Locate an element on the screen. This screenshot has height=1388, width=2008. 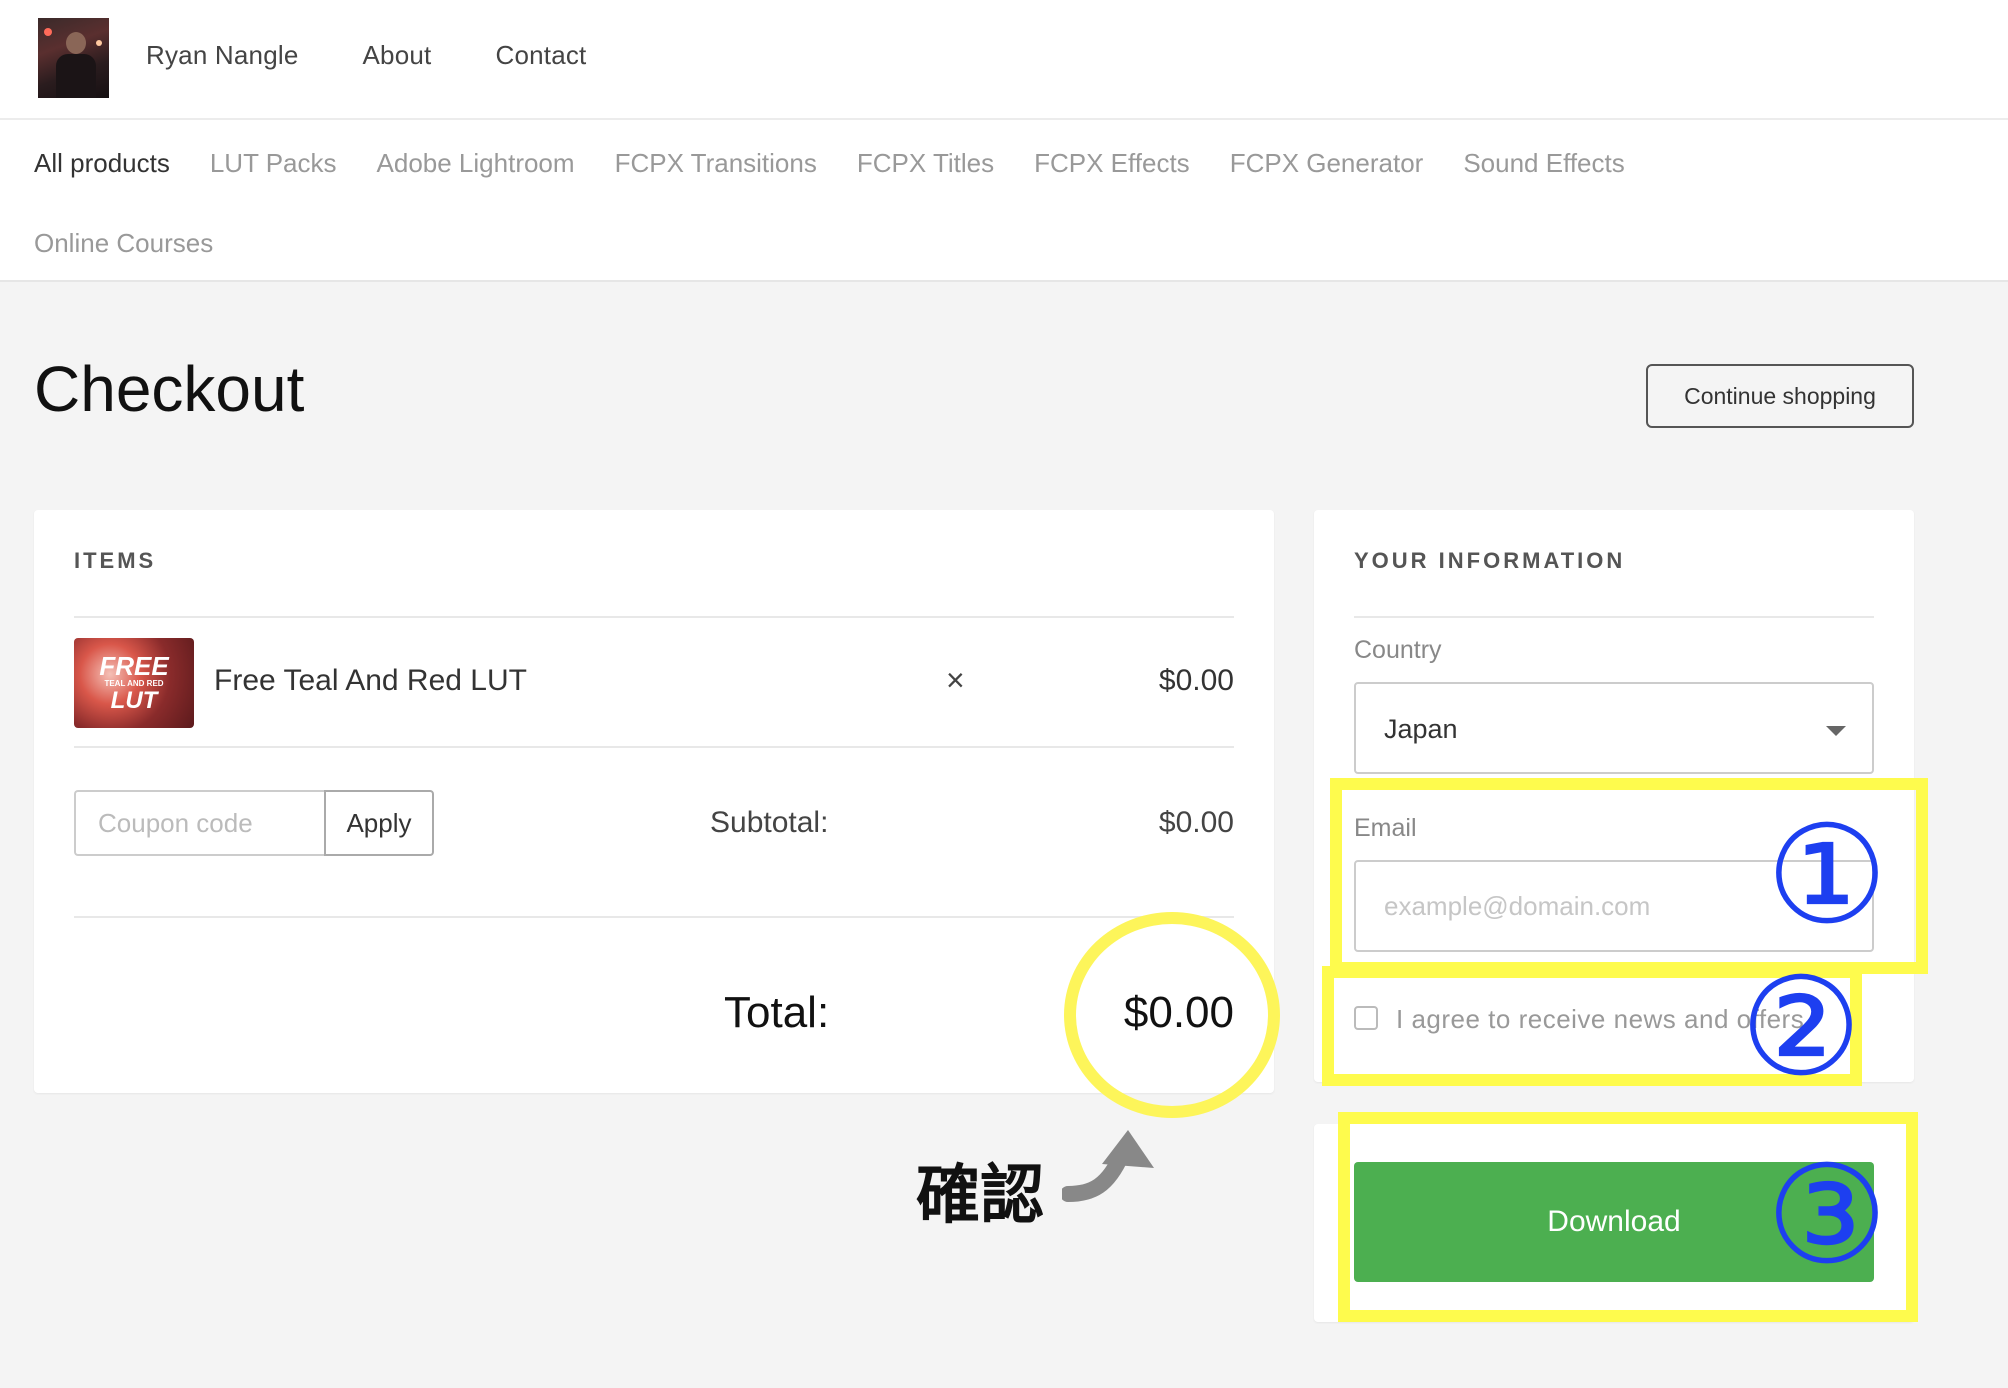
avatar is located at coordinates (73, 58).